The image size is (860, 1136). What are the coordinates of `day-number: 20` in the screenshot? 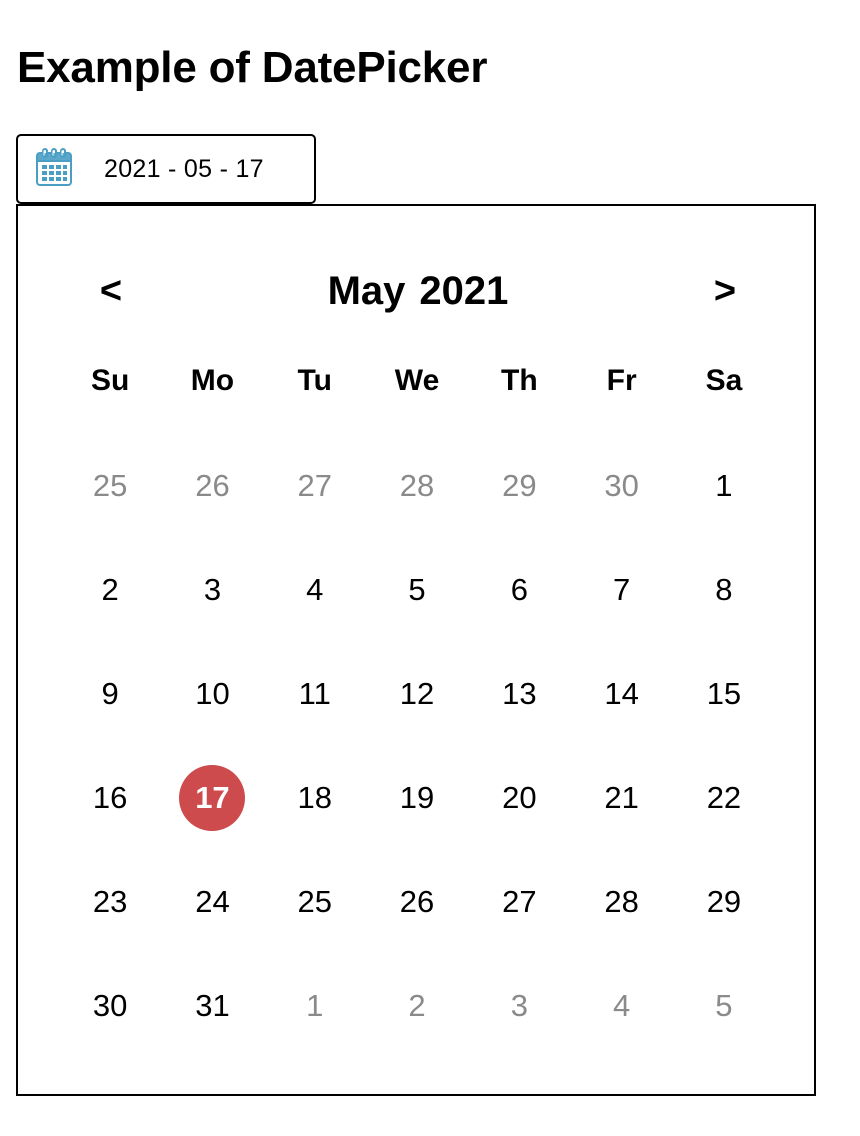 It's located at (519, 797).